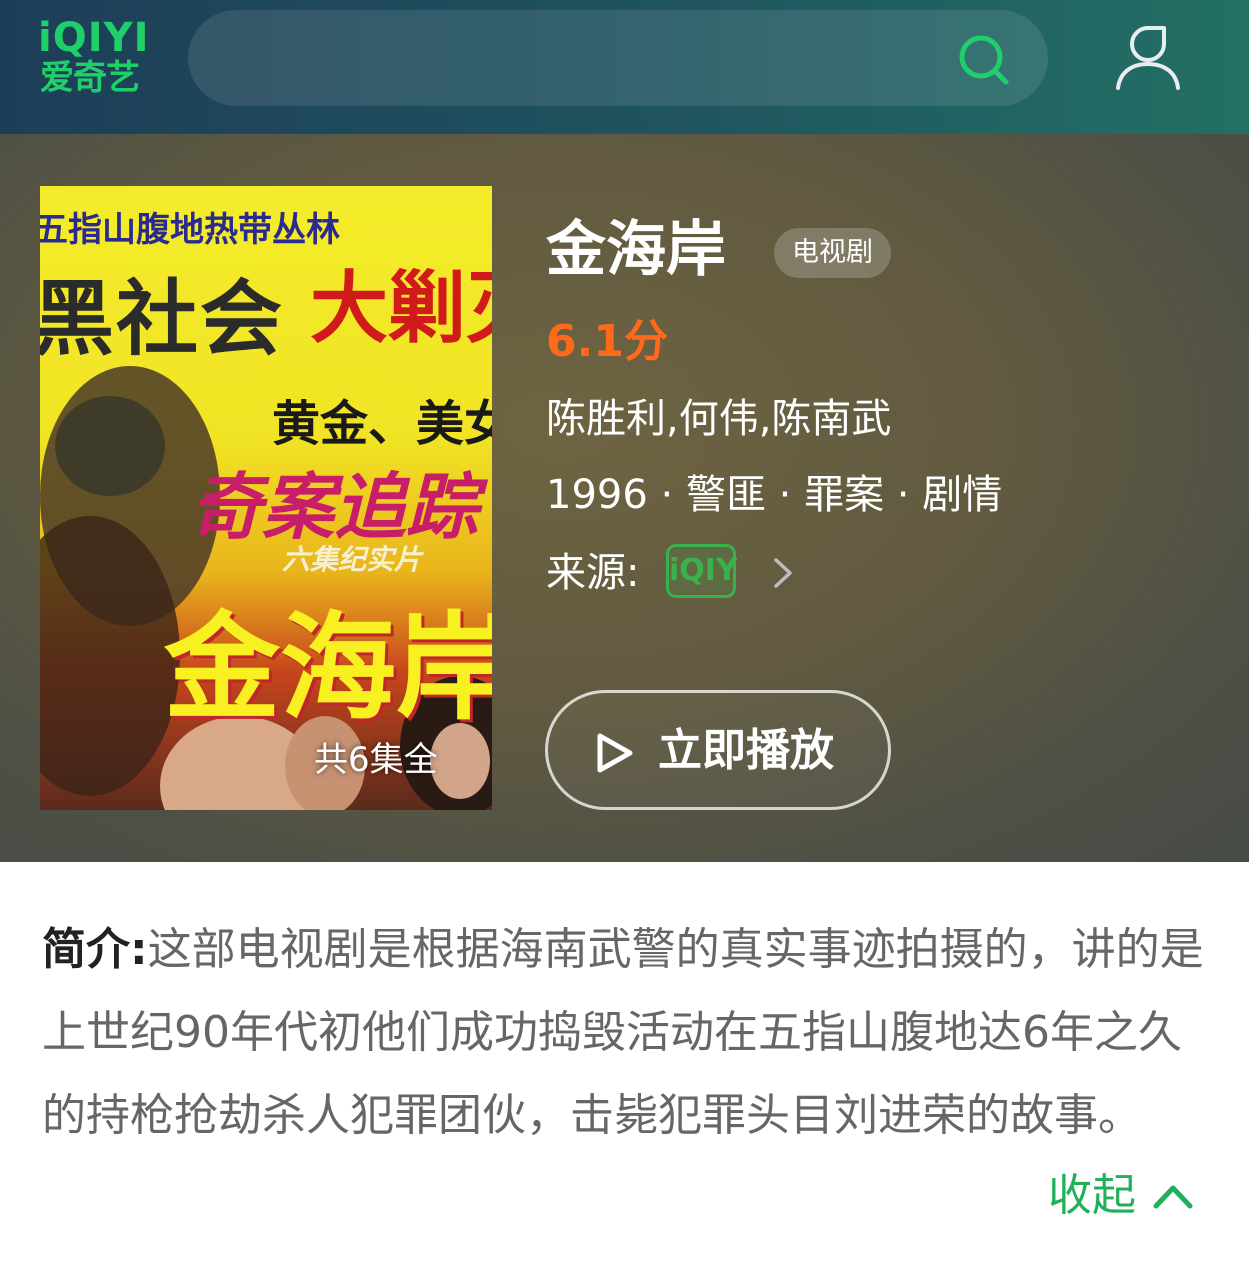 The width and height of the screenshot is (1249, 1280). What do you see at coordinates (95, 949) in the screenshot?
I see `synopsis-label: 简介:` at bounding box center [95, 949].